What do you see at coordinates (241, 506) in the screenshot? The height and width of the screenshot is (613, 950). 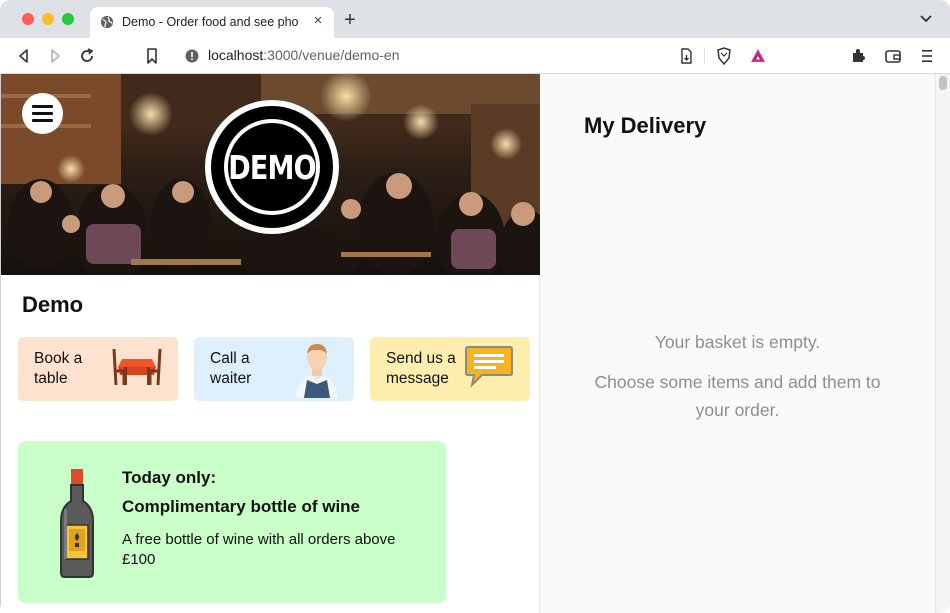 I see `promo-title: Complimentary bottle of wine` at bounding box center [241, 506].